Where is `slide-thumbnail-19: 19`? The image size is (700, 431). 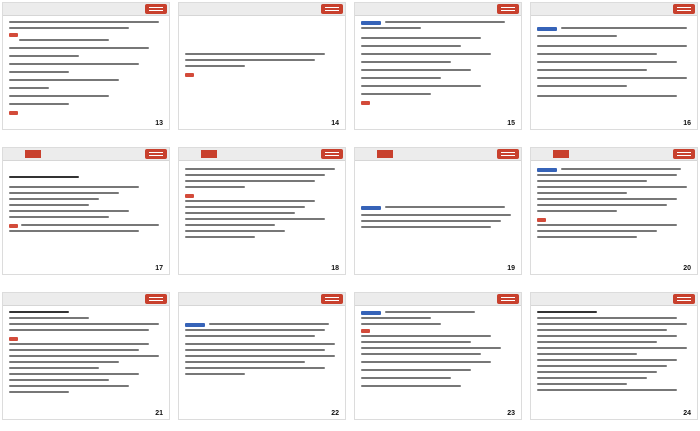 slide-thumbnail-19: 19 is located at coordinates (438, 211).